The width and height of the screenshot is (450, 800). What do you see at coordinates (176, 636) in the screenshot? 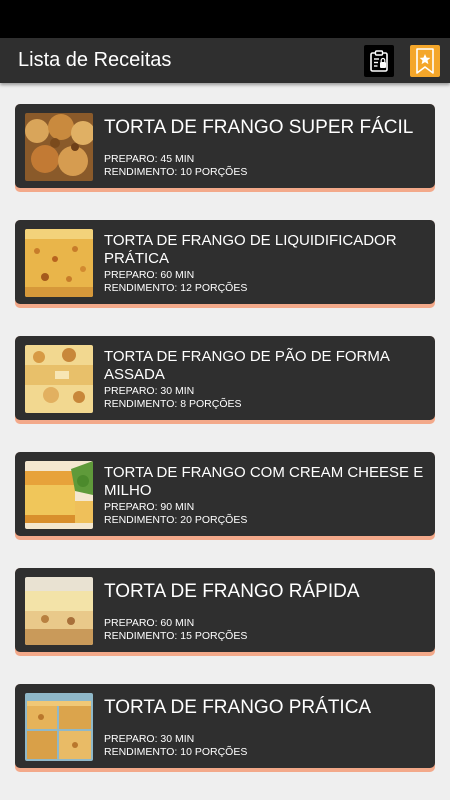
I see `recipe-yield: RENDIMENTO: 15 PORÇÕES` at bounding box center [176, 636].